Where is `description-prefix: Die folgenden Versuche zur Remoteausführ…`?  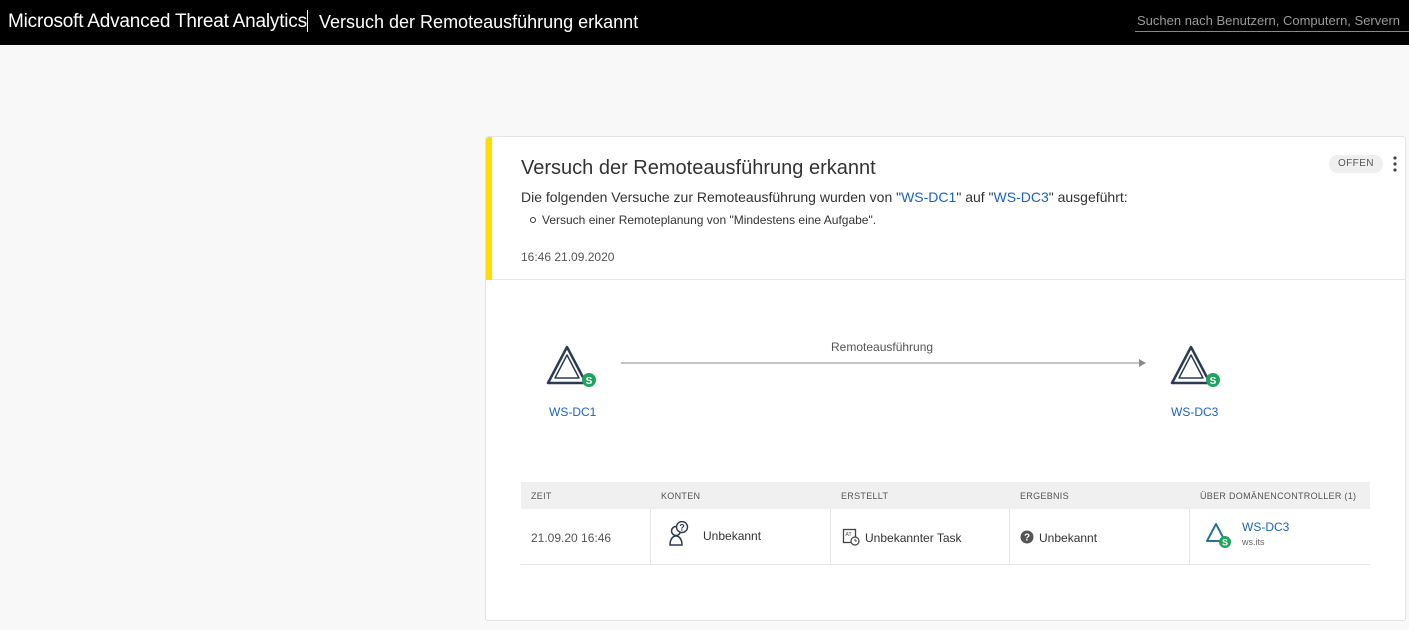 description-prefix: Die folgenden Versuche zur Remoteausführ… is located at coordinates (711, 197).